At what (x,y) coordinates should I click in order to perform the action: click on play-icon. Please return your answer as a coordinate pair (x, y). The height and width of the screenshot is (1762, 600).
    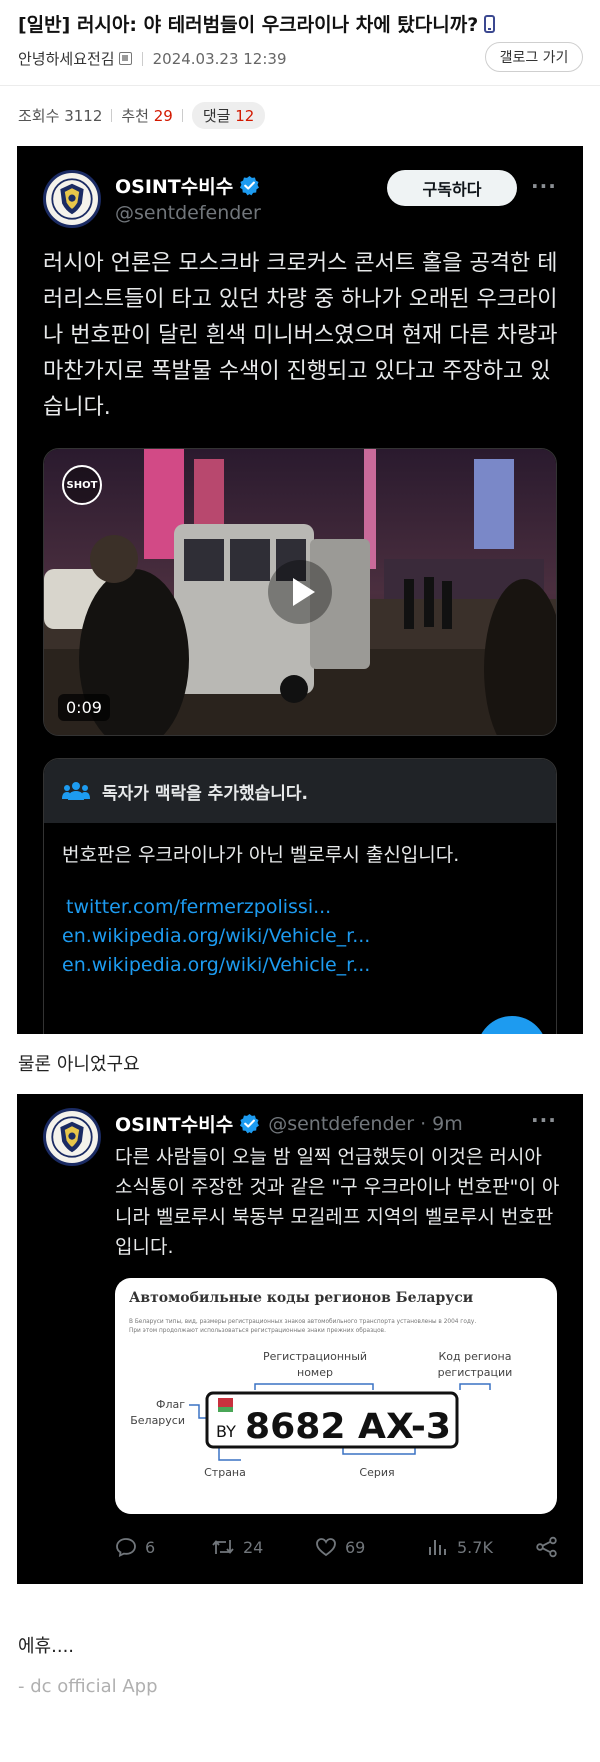
    Looking at the image, I should click on (300, 592).